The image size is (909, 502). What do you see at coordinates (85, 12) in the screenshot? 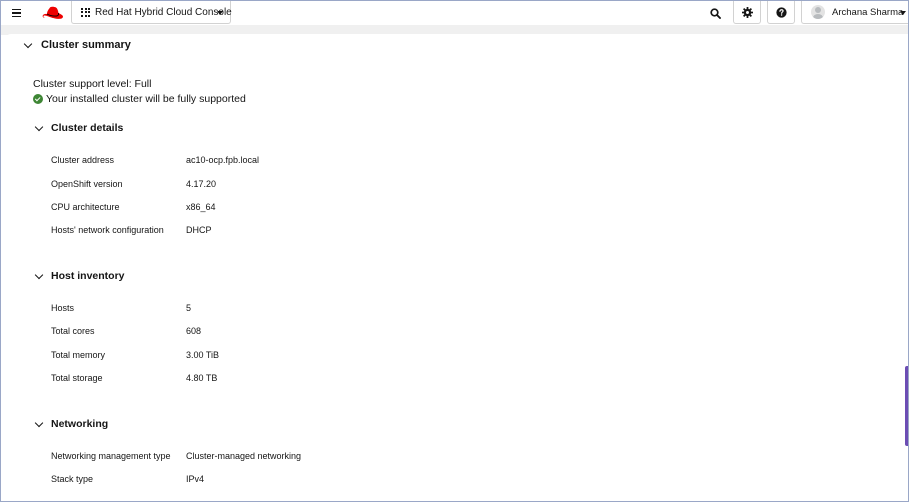
I see `grid-icon` at bounding box center [85, 12].